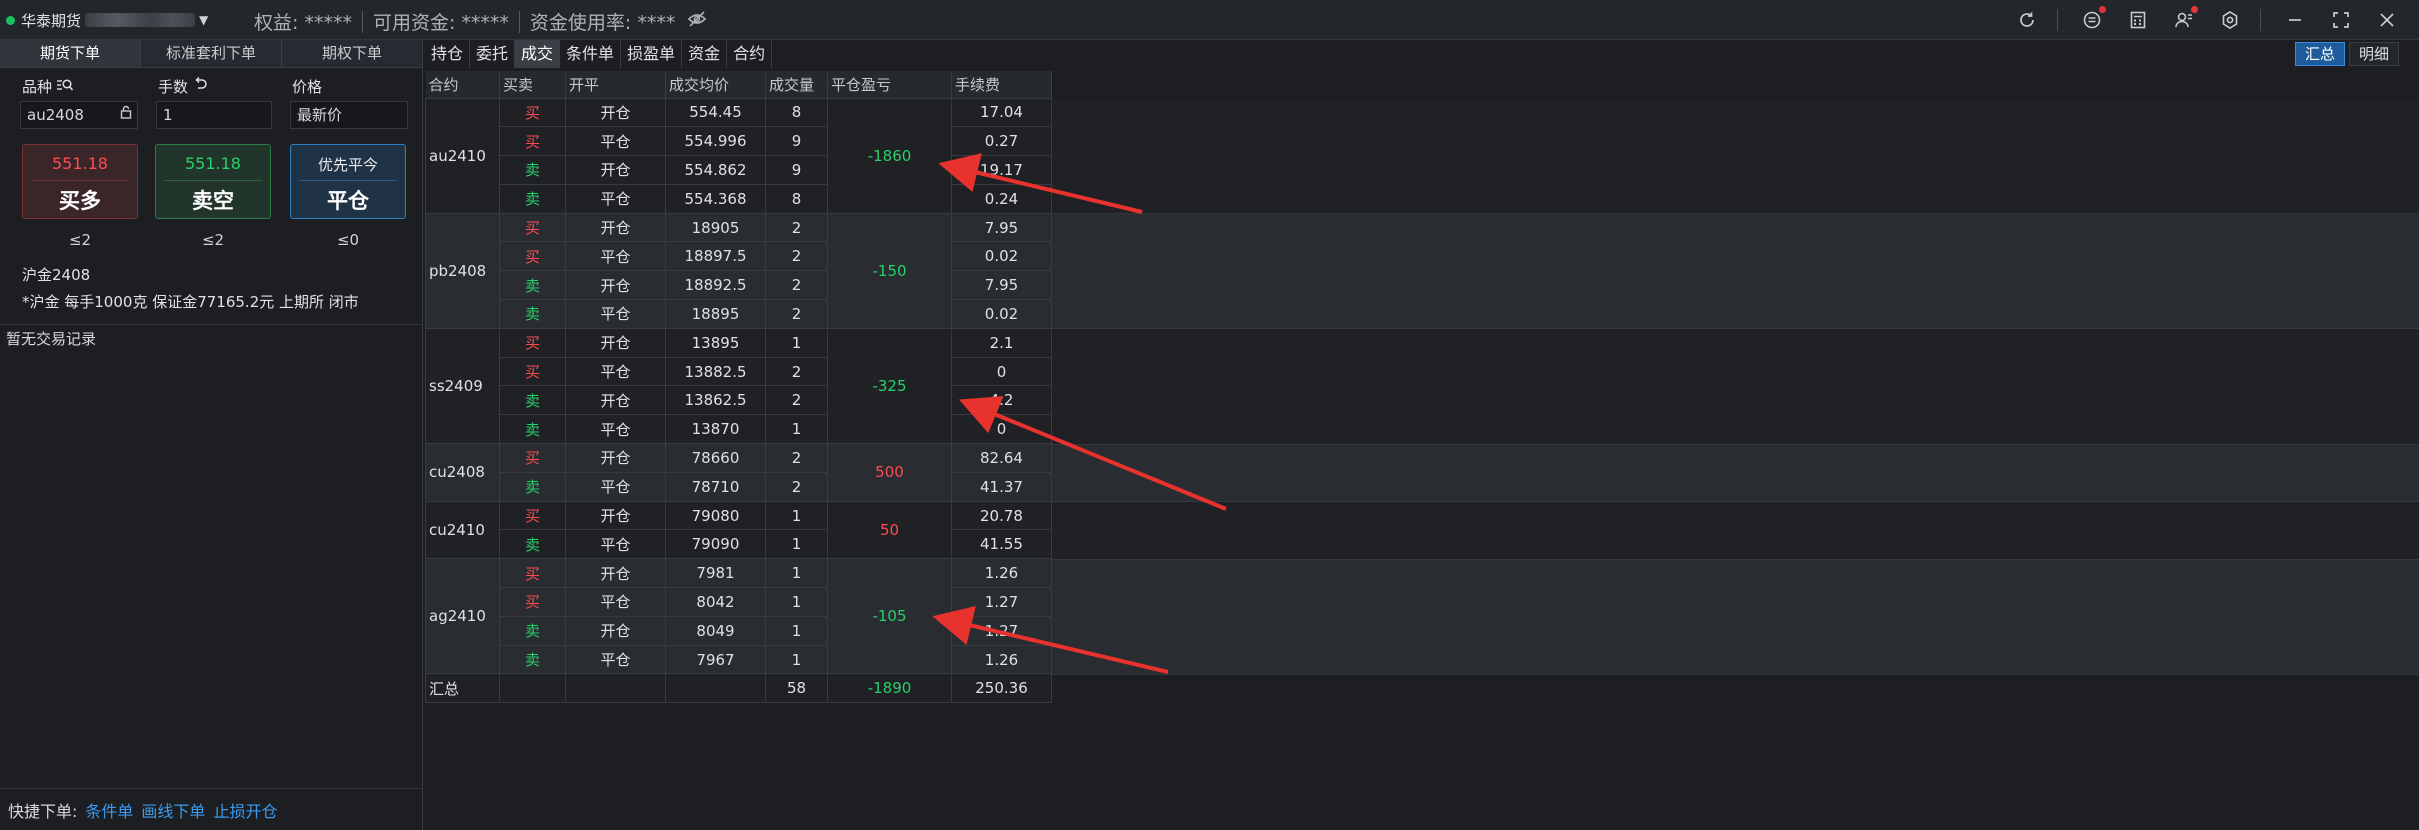 The image size is (2419, 830). I want to click on table-row: 卖开仓 8049 1 1.27, so click(739, 630).